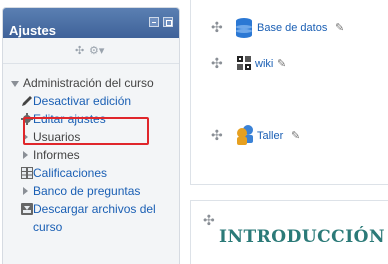 This screenshot has width=388, height=264. Describe the element at coordinates (94, 209) in the screenshot. I see `tree-node-label: Descargar archivos del` at that location.